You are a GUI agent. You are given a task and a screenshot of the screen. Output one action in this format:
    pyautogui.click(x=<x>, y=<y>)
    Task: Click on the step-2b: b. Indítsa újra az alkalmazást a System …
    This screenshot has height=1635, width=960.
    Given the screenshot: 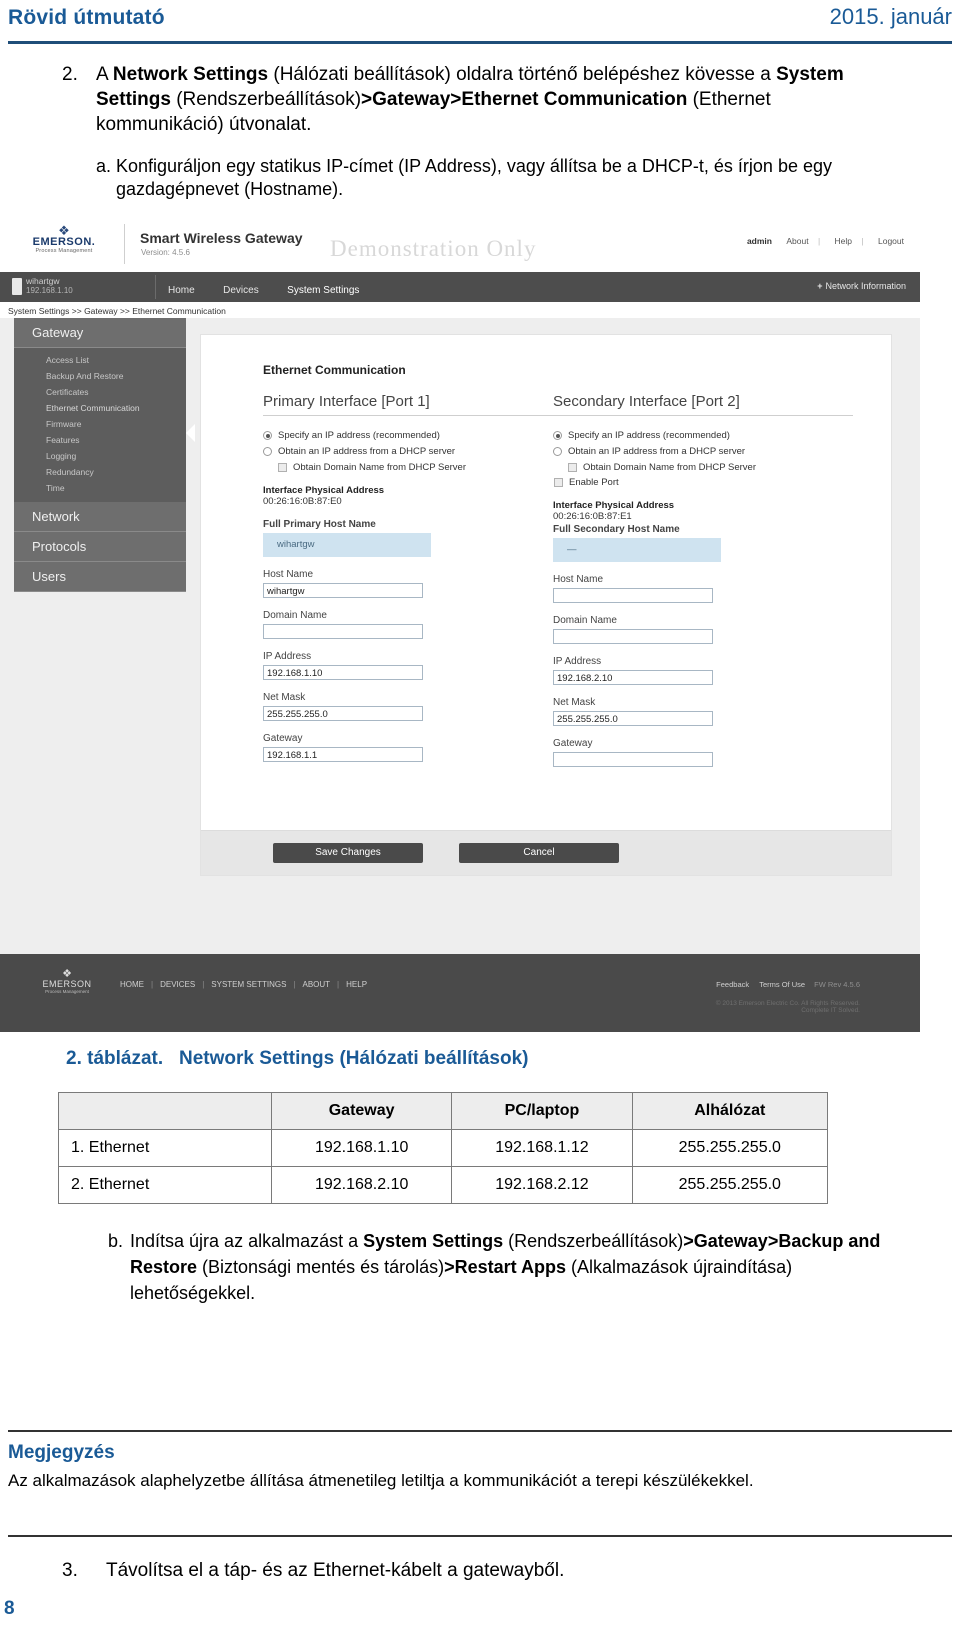 What is the action you would take?
    pyautogui.click(x=503, y=1267)
    